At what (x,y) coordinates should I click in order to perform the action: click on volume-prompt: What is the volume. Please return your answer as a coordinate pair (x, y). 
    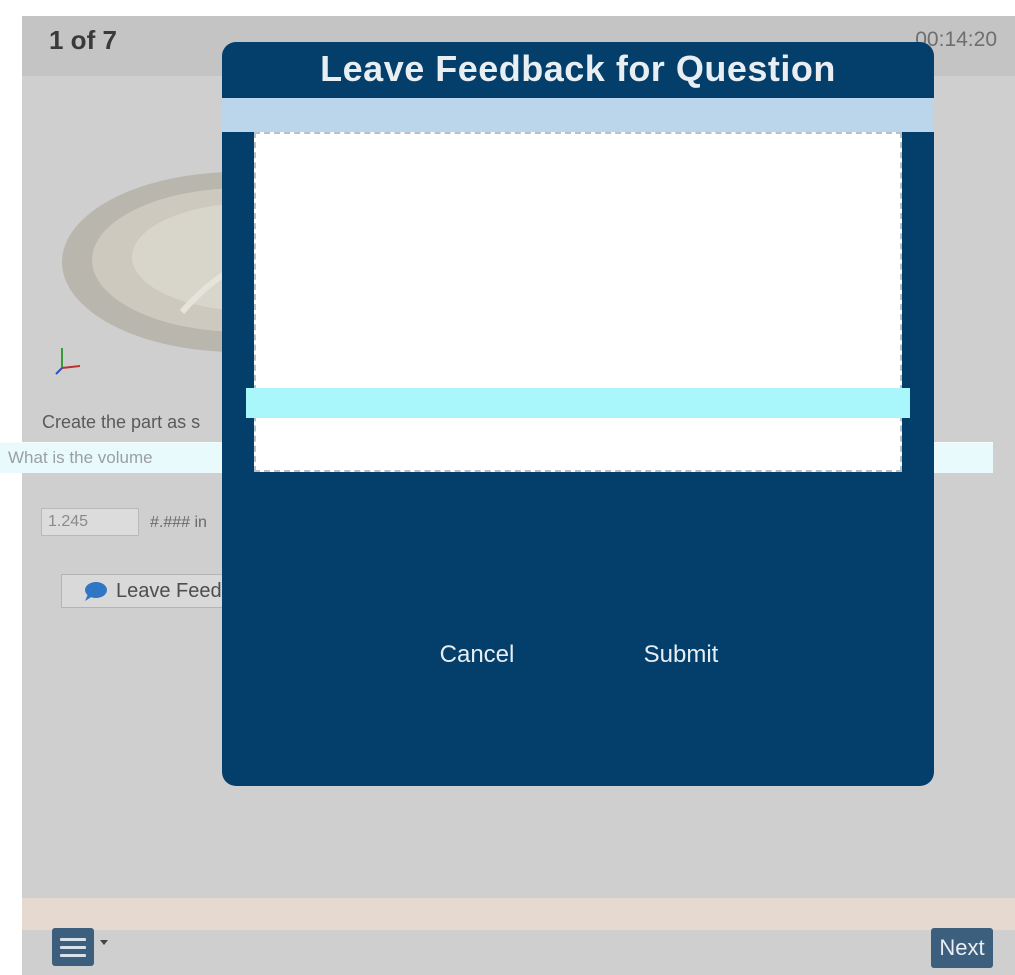
    Looking at the image, I should click on (80, 457).